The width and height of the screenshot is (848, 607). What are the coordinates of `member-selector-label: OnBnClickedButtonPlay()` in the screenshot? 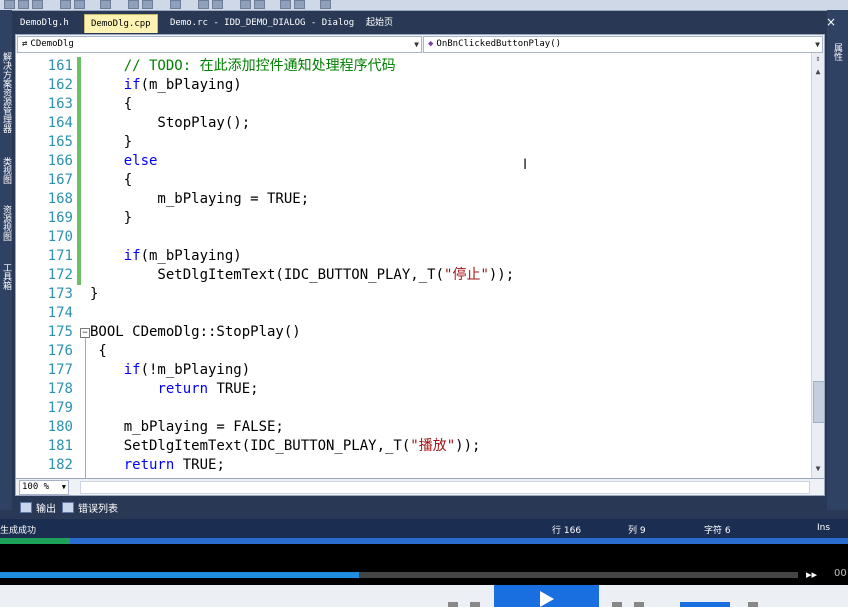 It's located at (499, 44).